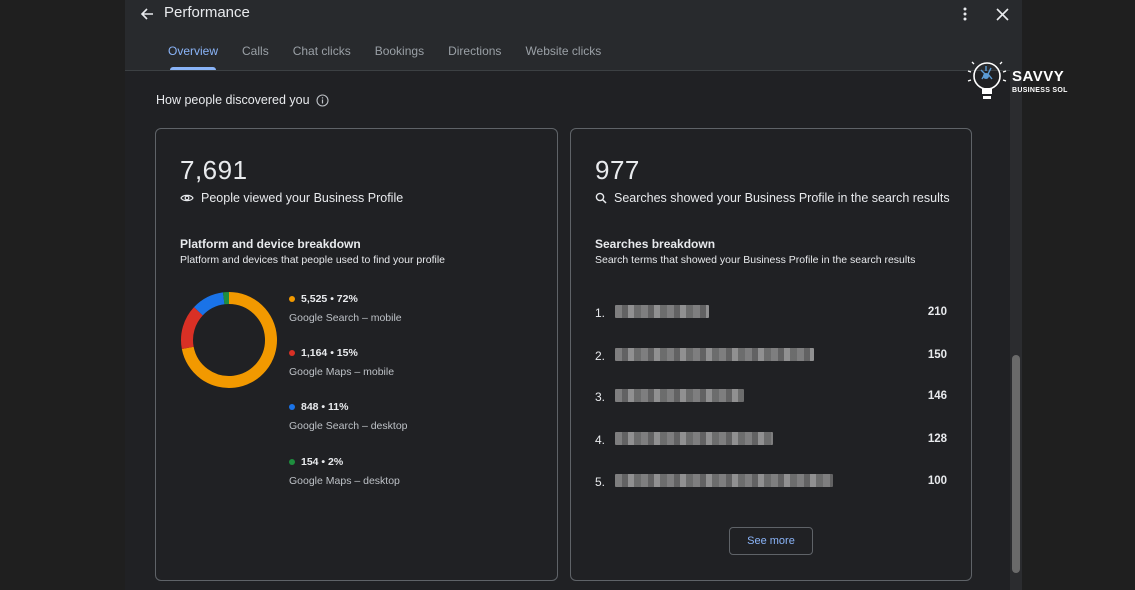 This screenshot has height=590, width=1135. I want to click on more-options-button, so click(965, 14).